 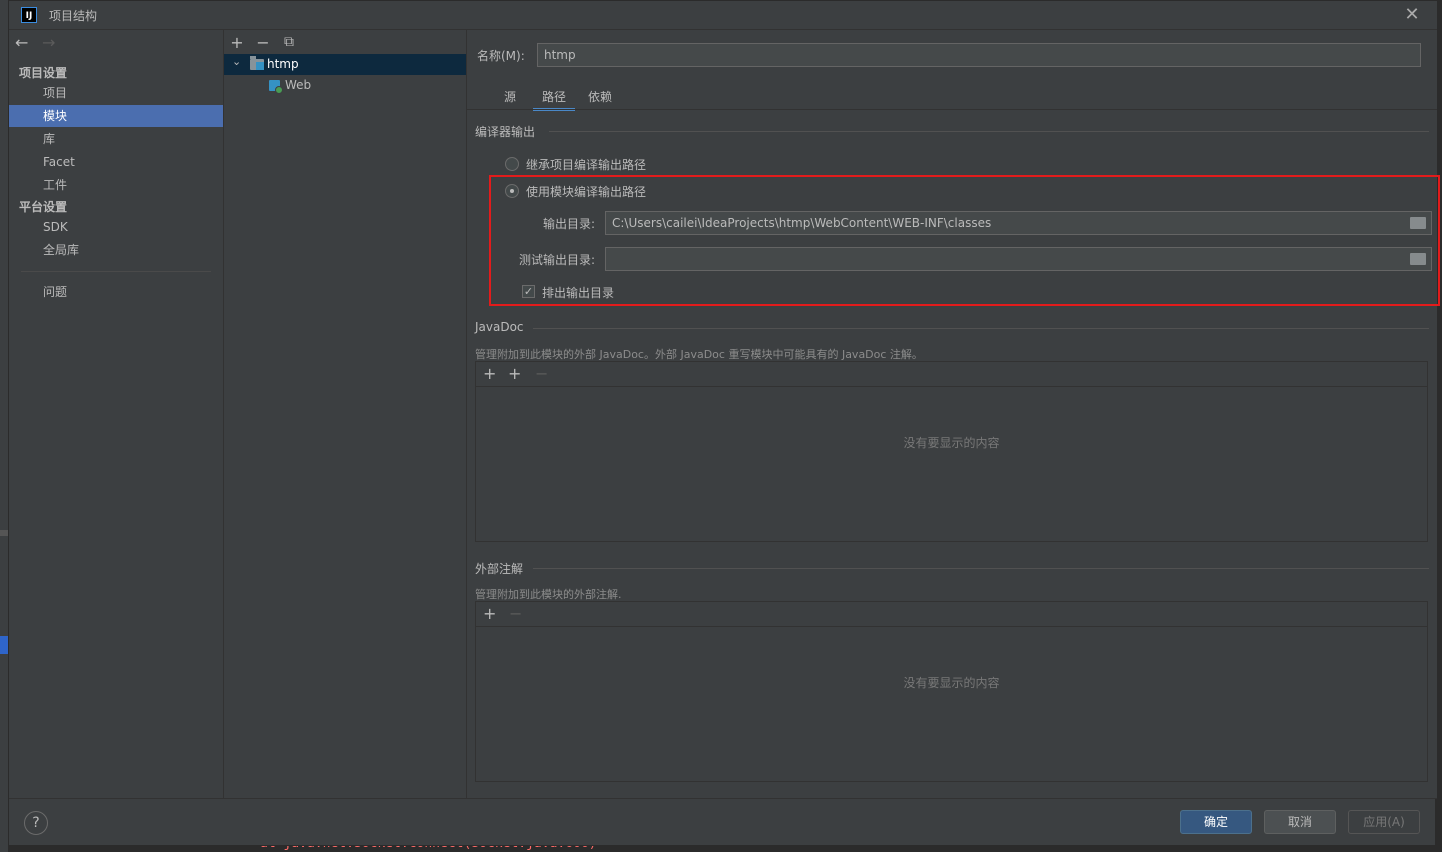 I want to click on tab-paths: 路径, so click(x=554, y=99).